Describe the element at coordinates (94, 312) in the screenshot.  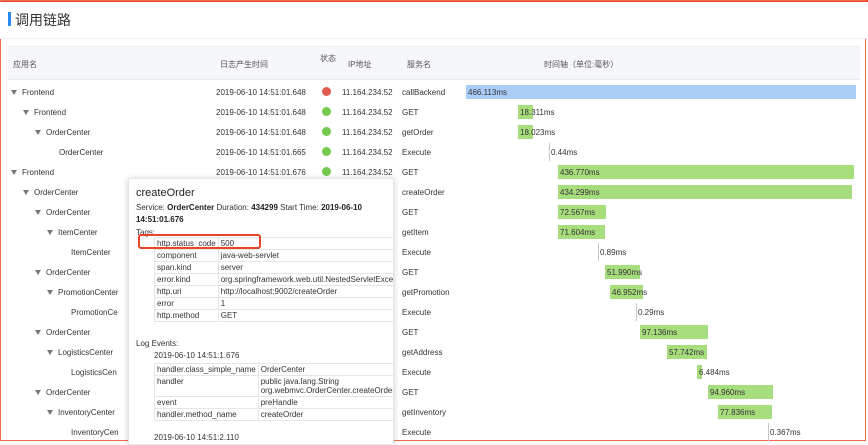
I see `app-name: PromotionCe` at that location.